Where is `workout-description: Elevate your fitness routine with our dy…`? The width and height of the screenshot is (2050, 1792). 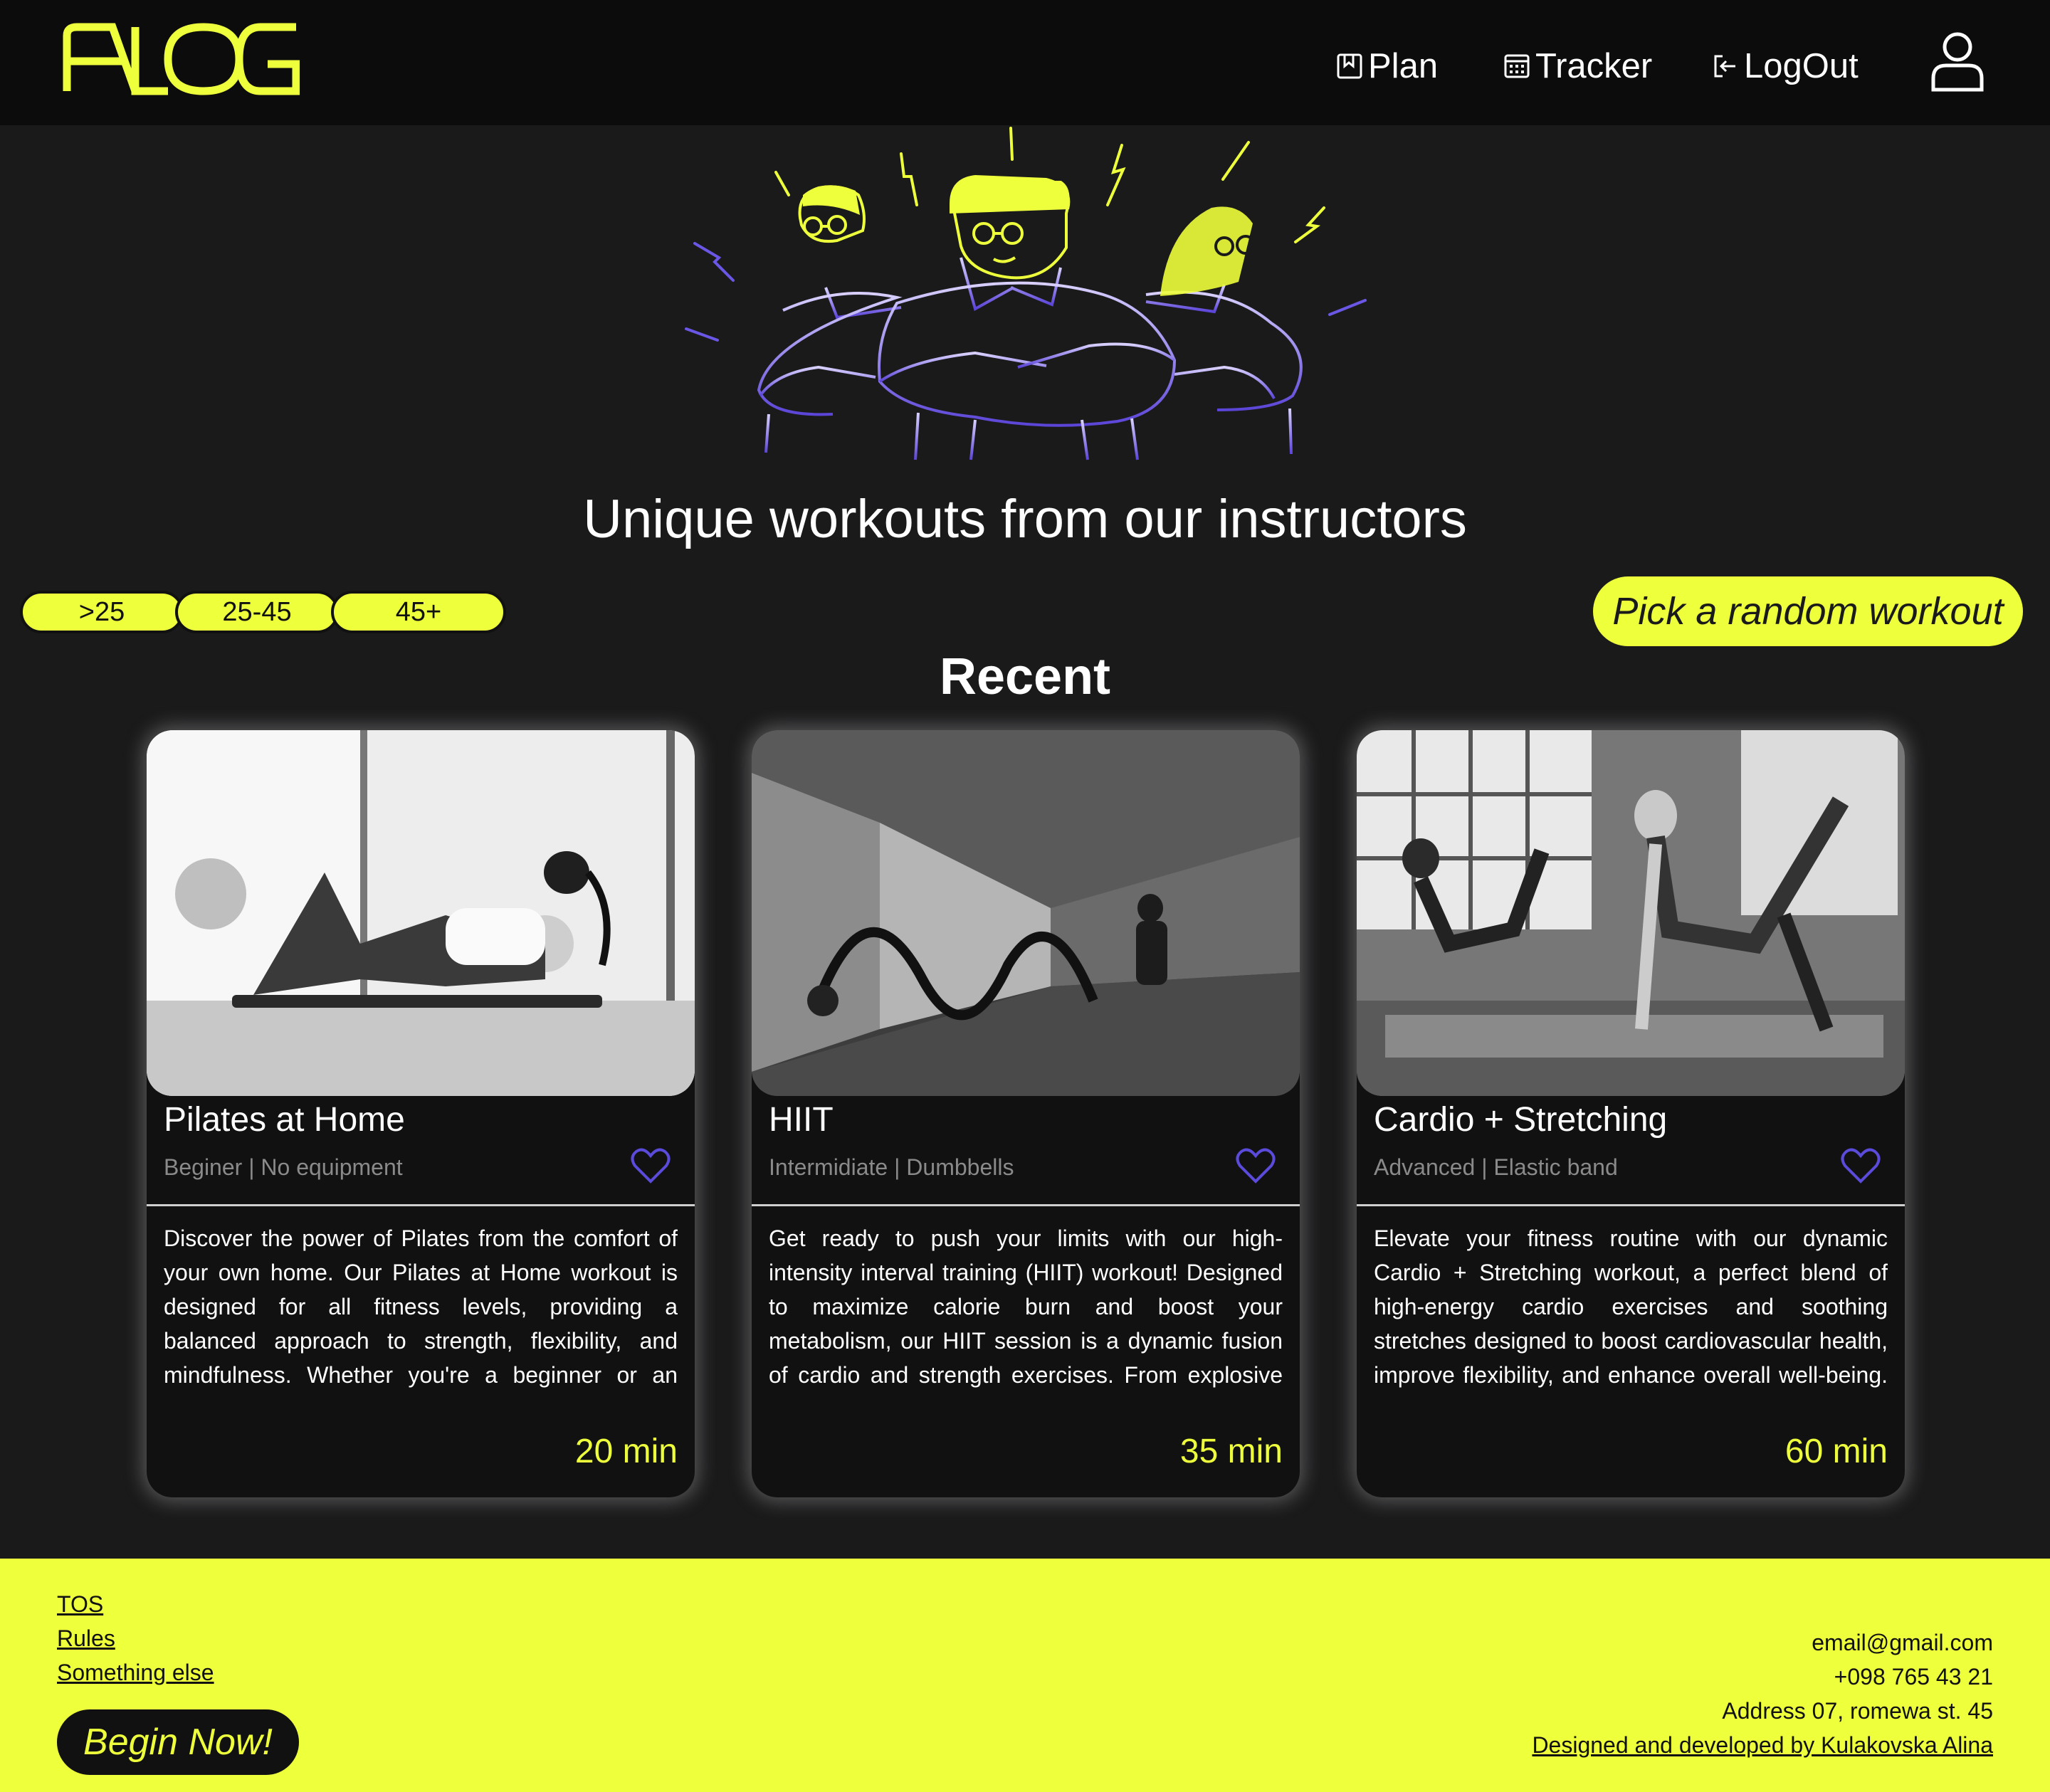
workout-description: Elevate your fitness routine with our dy… is located at coordinates (1631, 1307).